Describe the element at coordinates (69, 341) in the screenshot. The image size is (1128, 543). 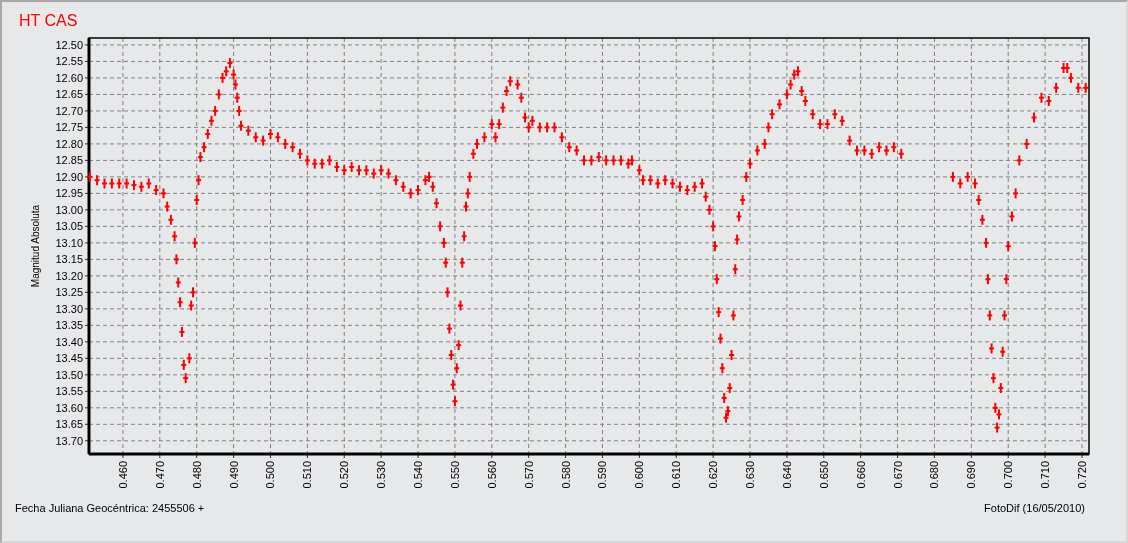
I see `y-tick-label: 13.40` at that location.